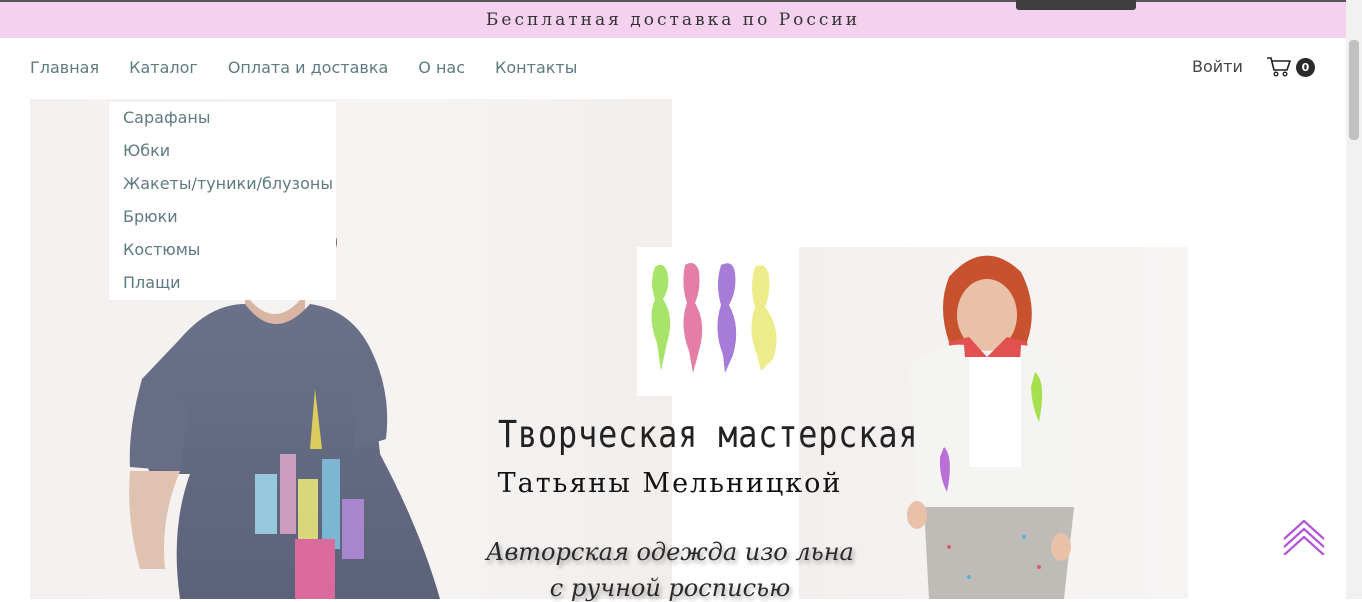 The height and width of the screenshot is (602, 1362). Describe the element at coordinates (1354, 90) in the screenshot. I see `scrollbar-thumb` at that location.